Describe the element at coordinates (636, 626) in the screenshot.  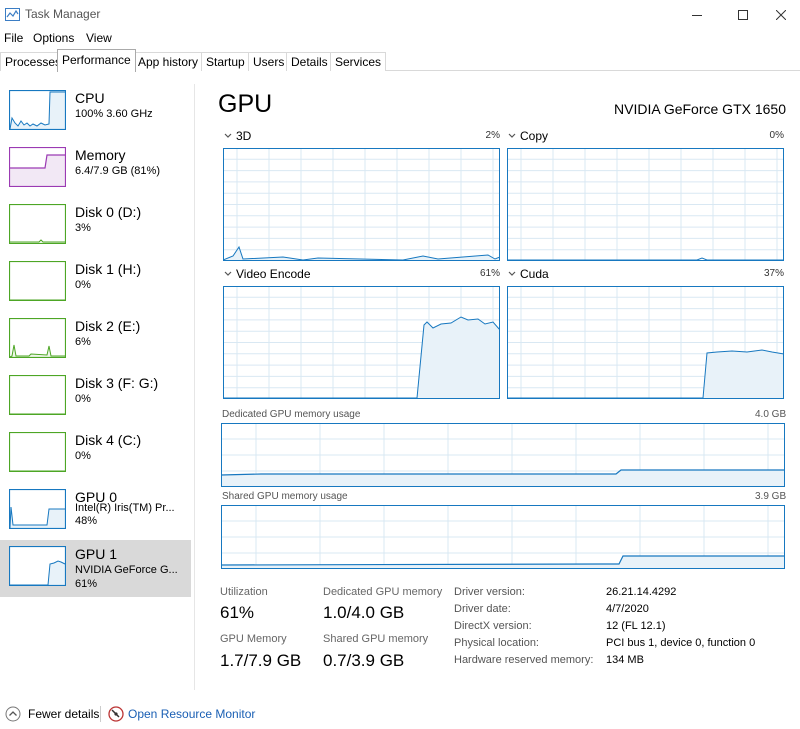
I see `directx-version-value: 12 (FL 12.1)` at that location.